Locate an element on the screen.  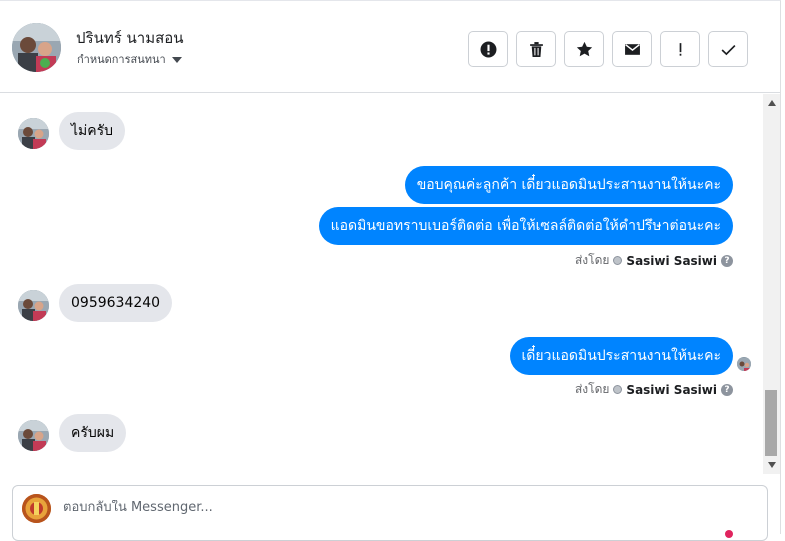
exclamation-icon is located at coordinates (680, 49).